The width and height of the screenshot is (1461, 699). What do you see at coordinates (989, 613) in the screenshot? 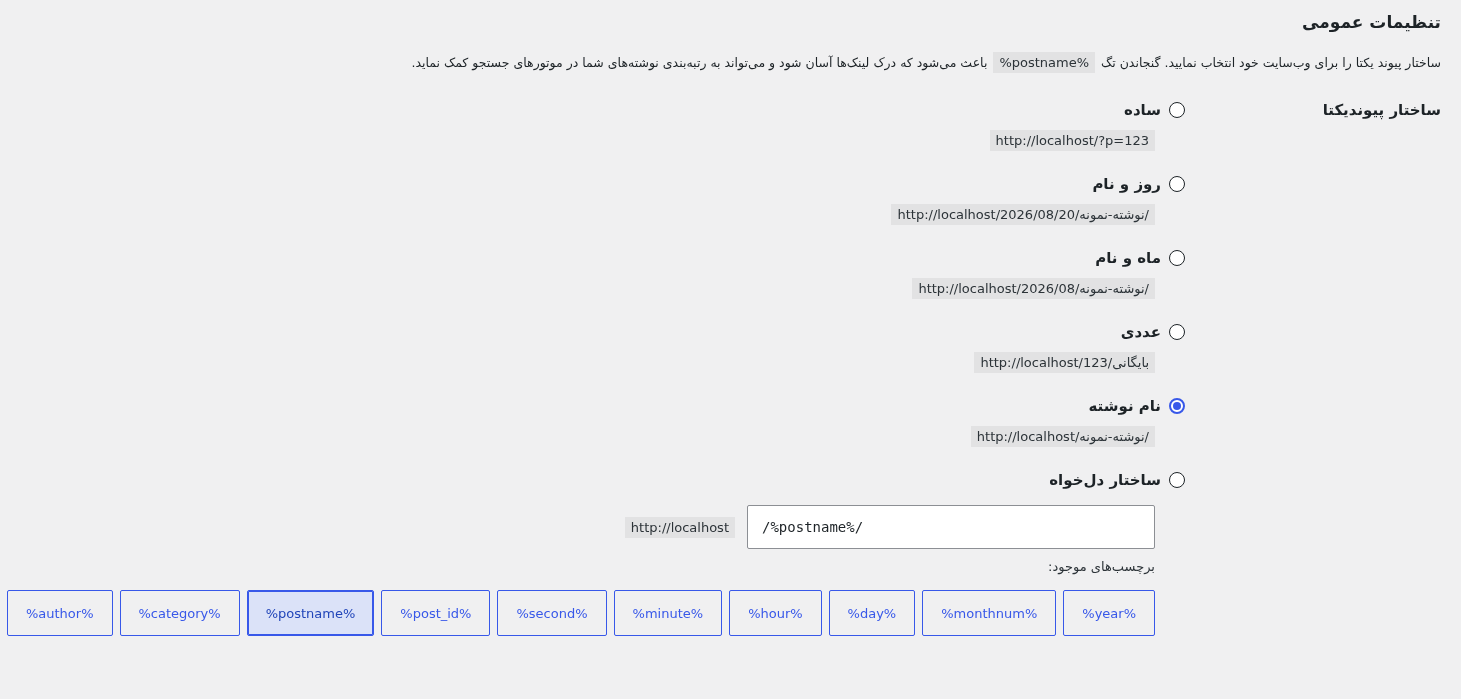
I see `tag-button: %monthnum%` at bounding box center [989, 613].